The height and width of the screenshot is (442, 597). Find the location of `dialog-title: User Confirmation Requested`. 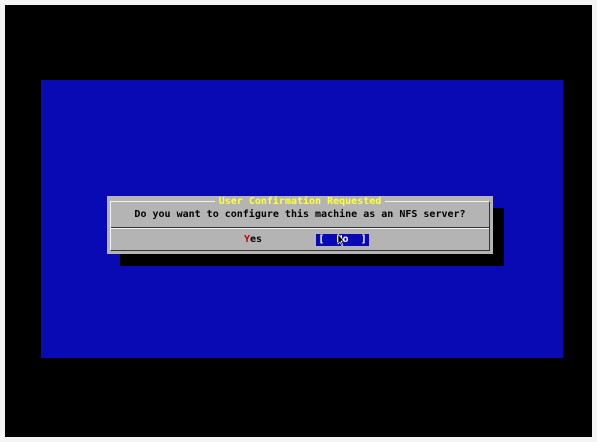

dialog-title: User Confirmation Requested is located at coordinates (300, 201).